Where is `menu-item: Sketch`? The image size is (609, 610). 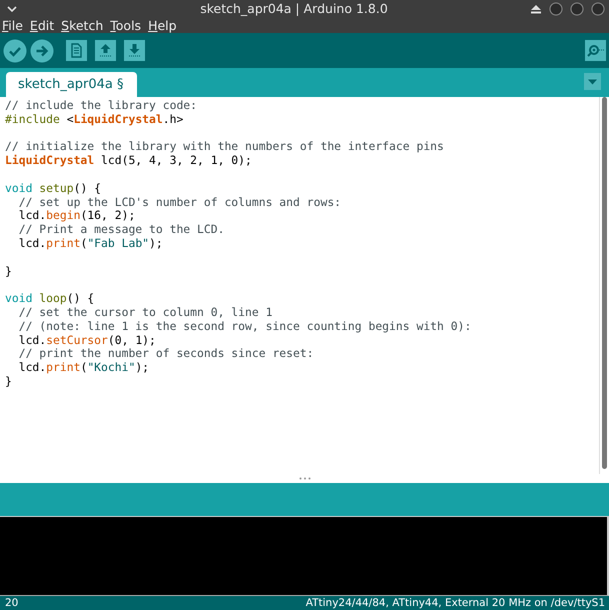 menu-item: Sketch is located at coordinates (82, 25).